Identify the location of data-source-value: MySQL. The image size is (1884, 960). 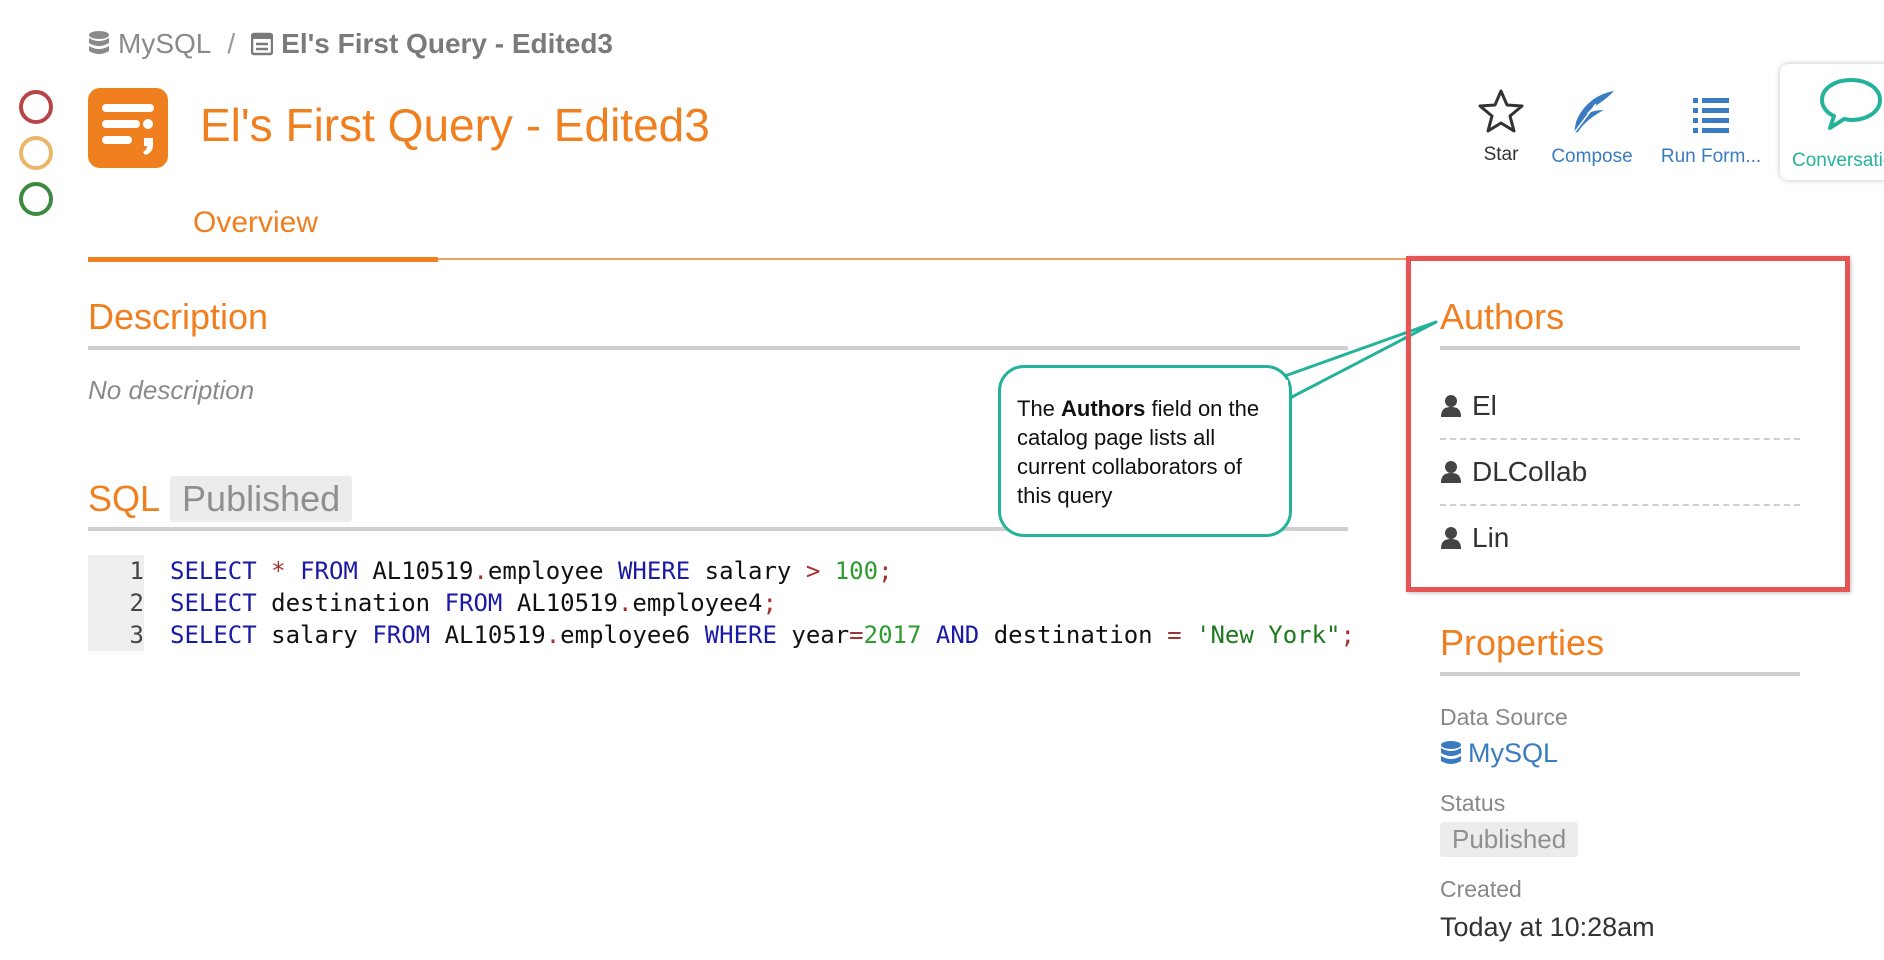
(1513, 753).